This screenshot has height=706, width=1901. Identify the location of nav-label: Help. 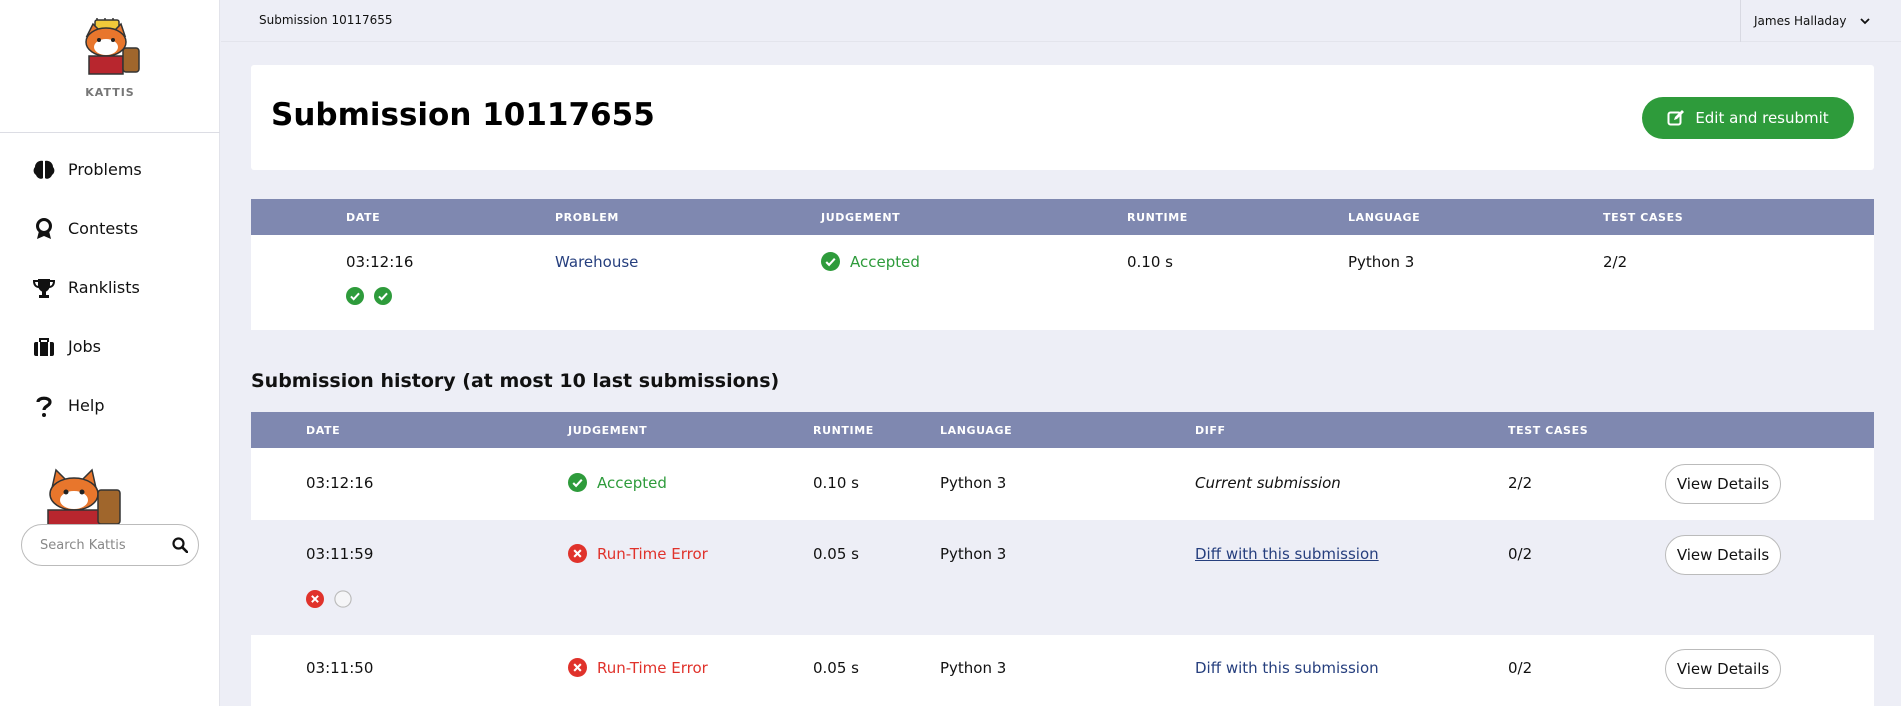
(86, 405).